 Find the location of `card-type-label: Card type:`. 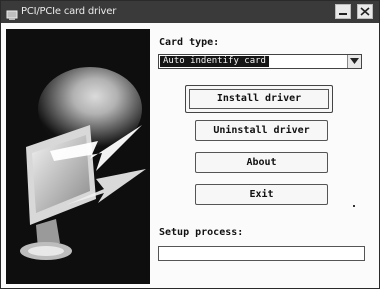

card-type-label: Card type: is located at coordinates (189, 42).